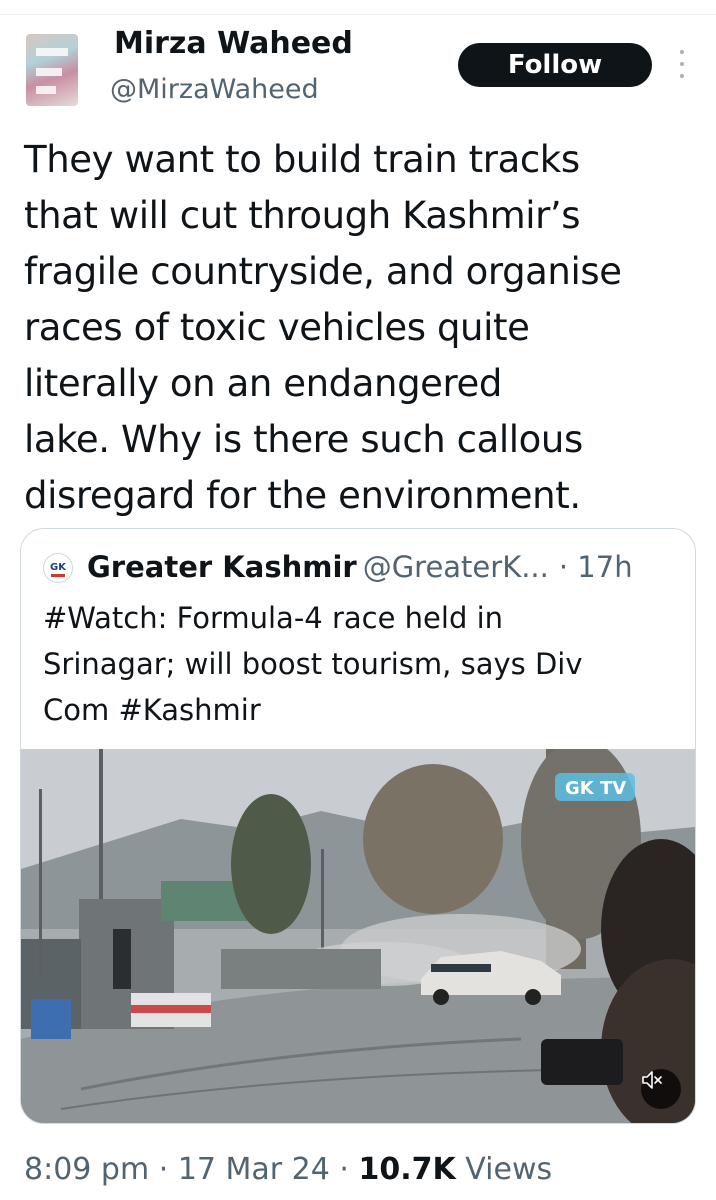  Describe the element at coordinates (254, 1169) in the screenshot. I see `tweet-date: 17 Mar 24` at that location.